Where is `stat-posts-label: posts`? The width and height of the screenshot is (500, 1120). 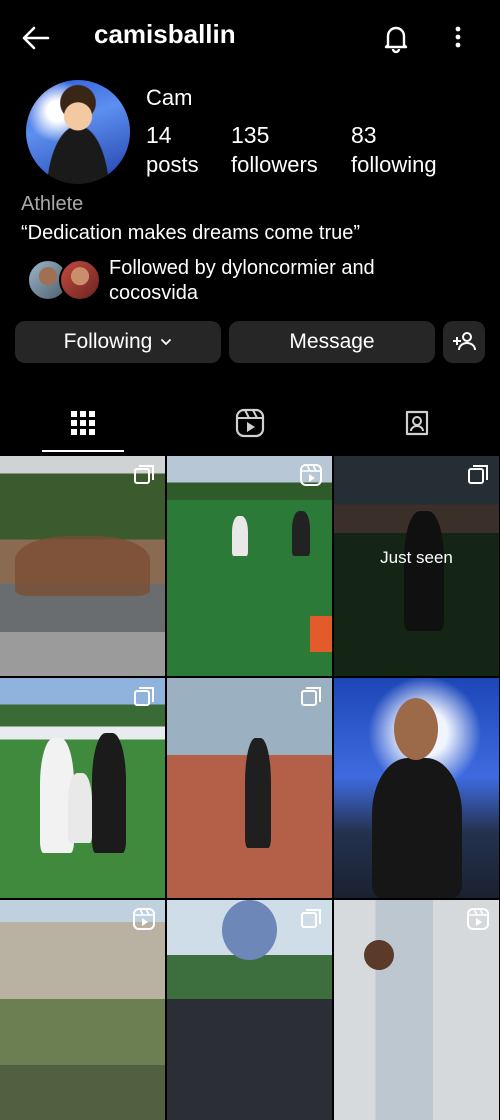
stat-posts-label: posts is located at coordinates (172, 164).